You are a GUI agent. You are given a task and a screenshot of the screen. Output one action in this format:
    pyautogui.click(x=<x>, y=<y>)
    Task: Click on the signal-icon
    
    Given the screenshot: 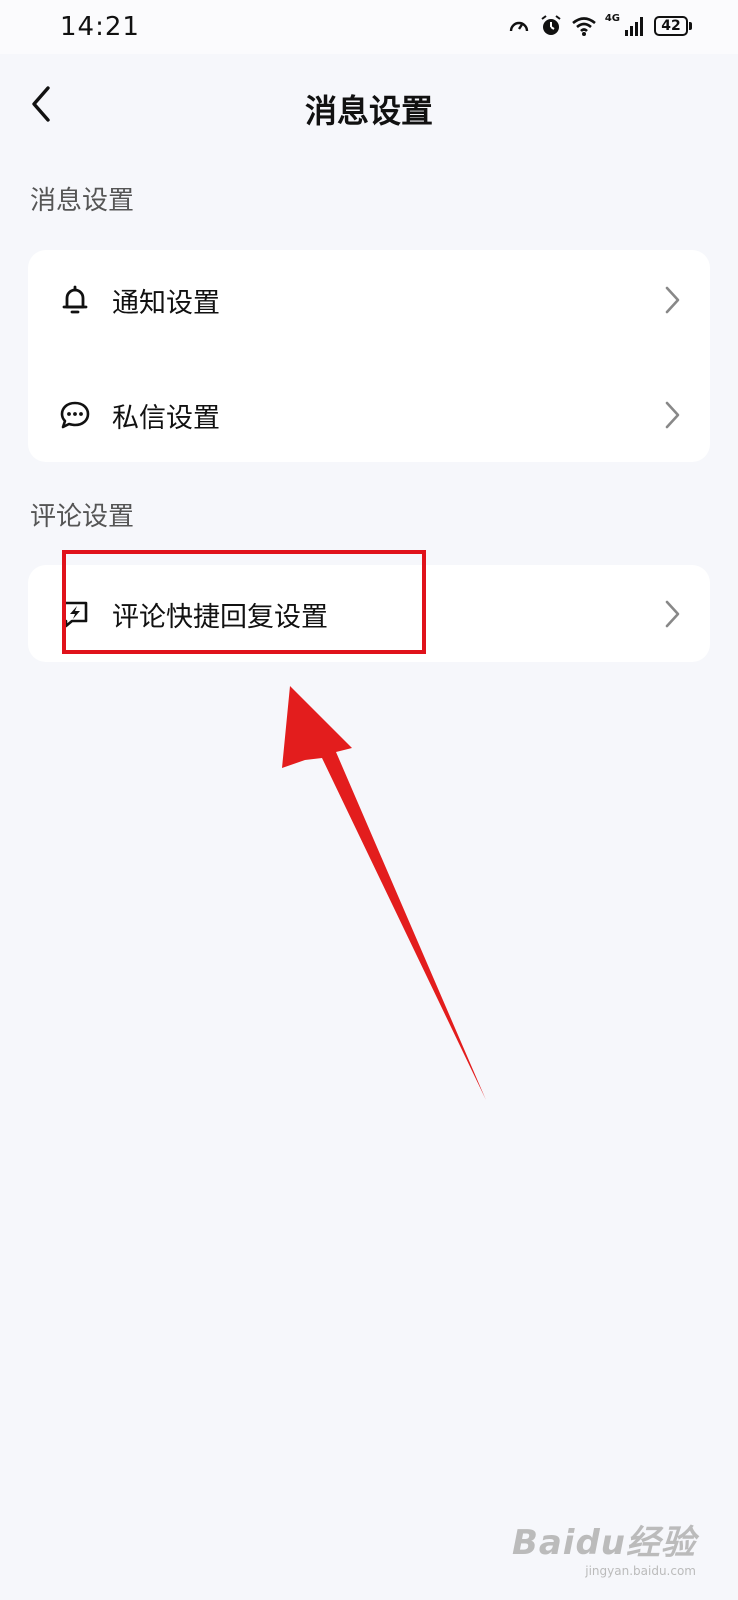 What is the action you would take?
    pyautogui.click(x=634, y=26)
    